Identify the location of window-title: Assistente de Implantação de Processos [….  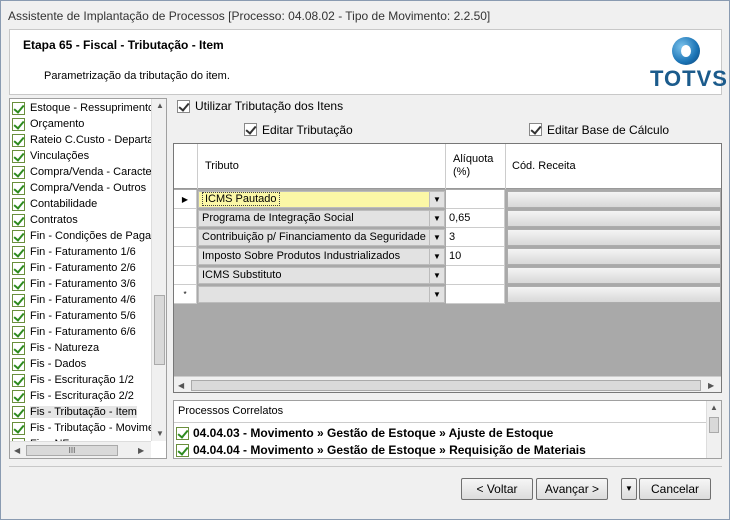
(249, 16).